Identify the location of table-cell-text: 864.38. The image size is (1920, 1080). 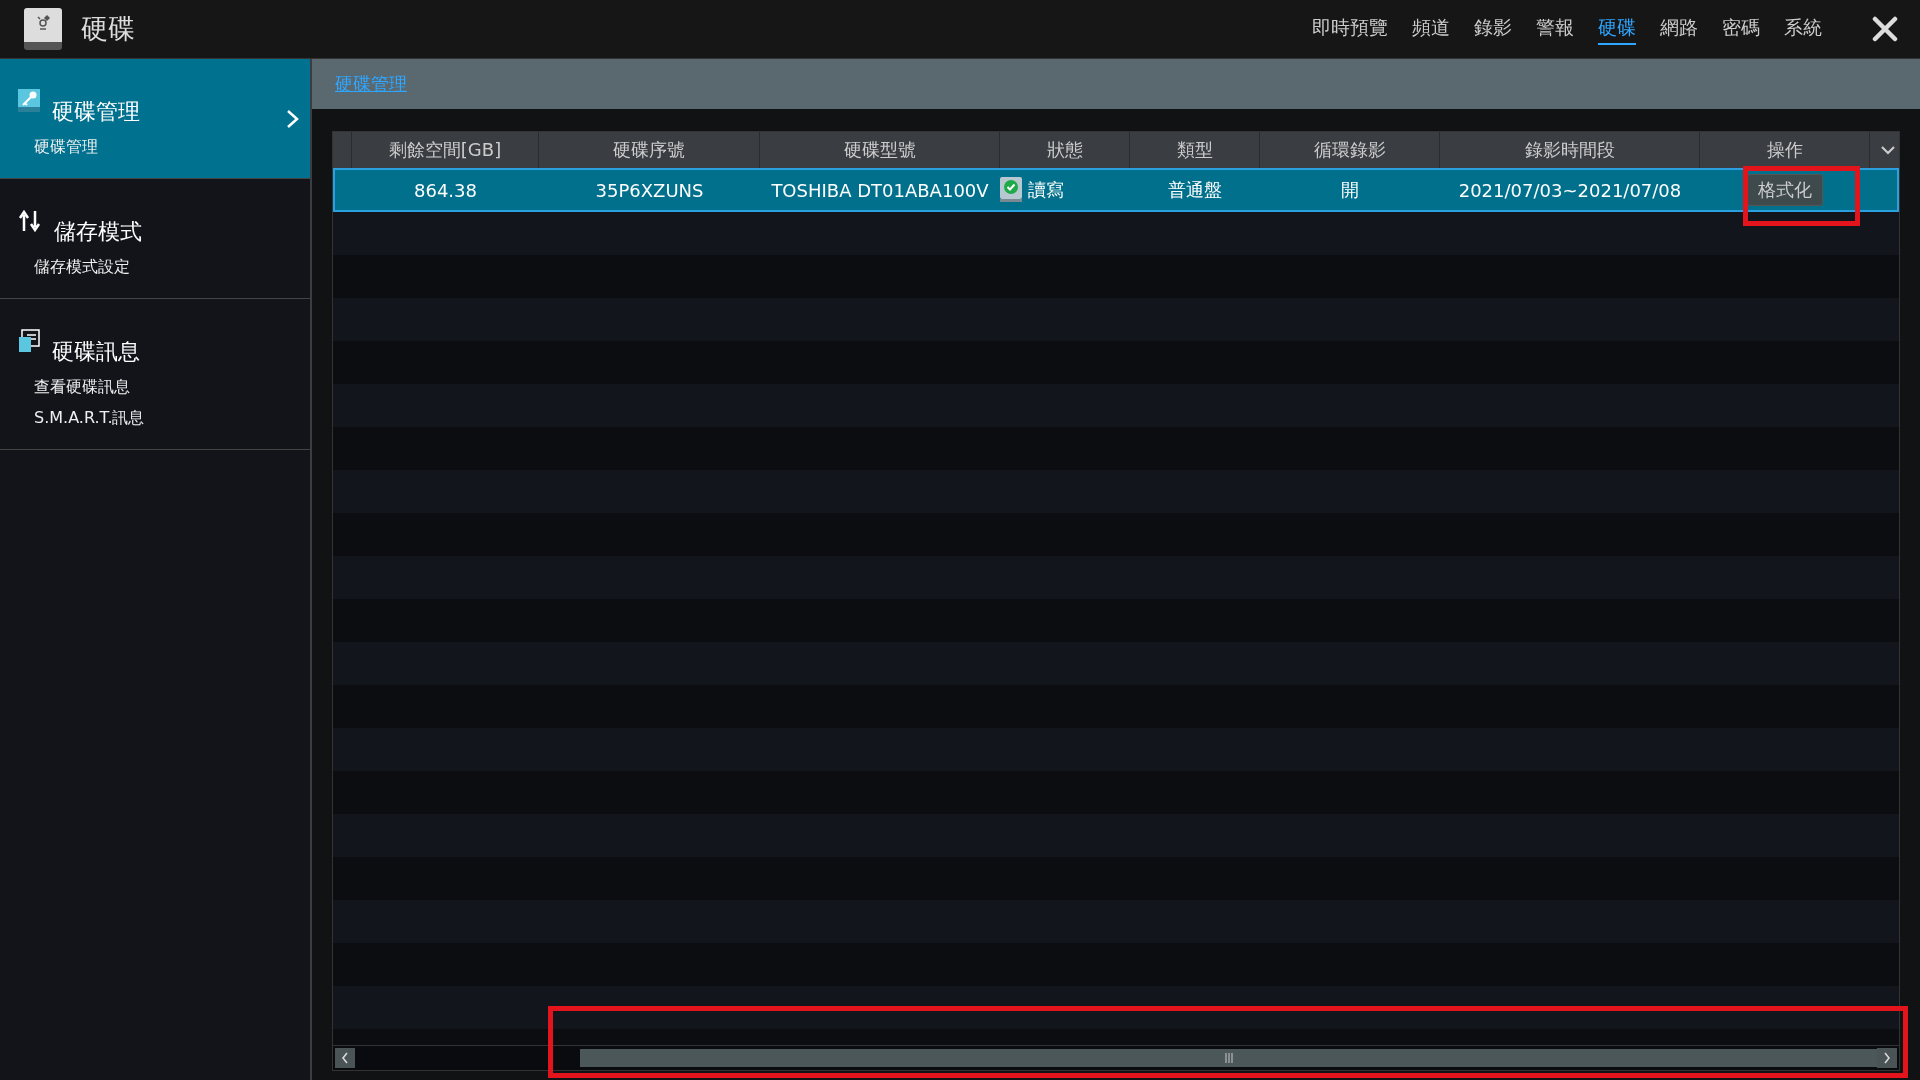
(445, 190).